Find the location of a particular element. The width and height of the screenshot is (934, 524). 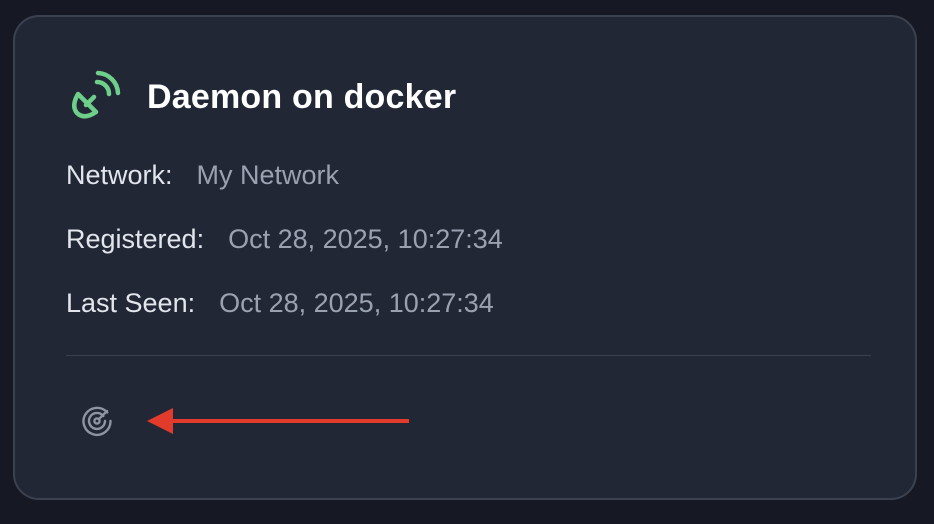

network-label: Network: is located at coordinates (119, 175).